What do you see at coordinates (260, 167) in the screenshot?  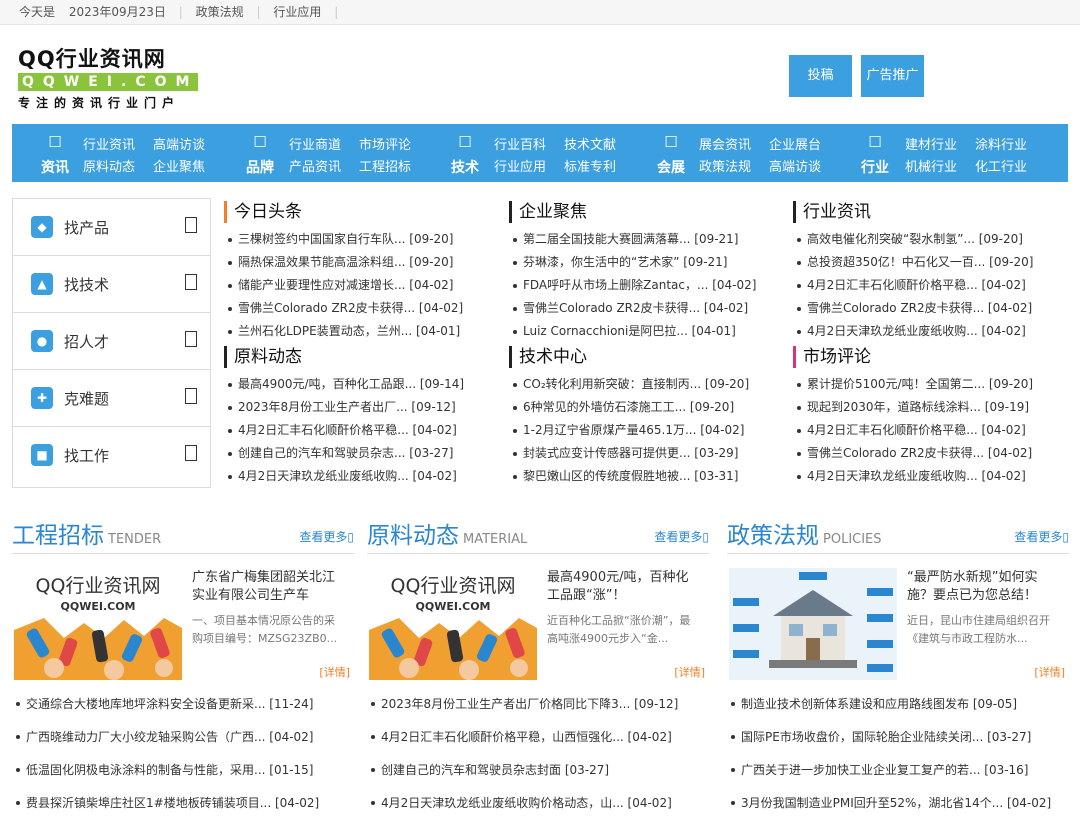 I see `nav-group-name: 品牌` at bounding box center [260, 167].